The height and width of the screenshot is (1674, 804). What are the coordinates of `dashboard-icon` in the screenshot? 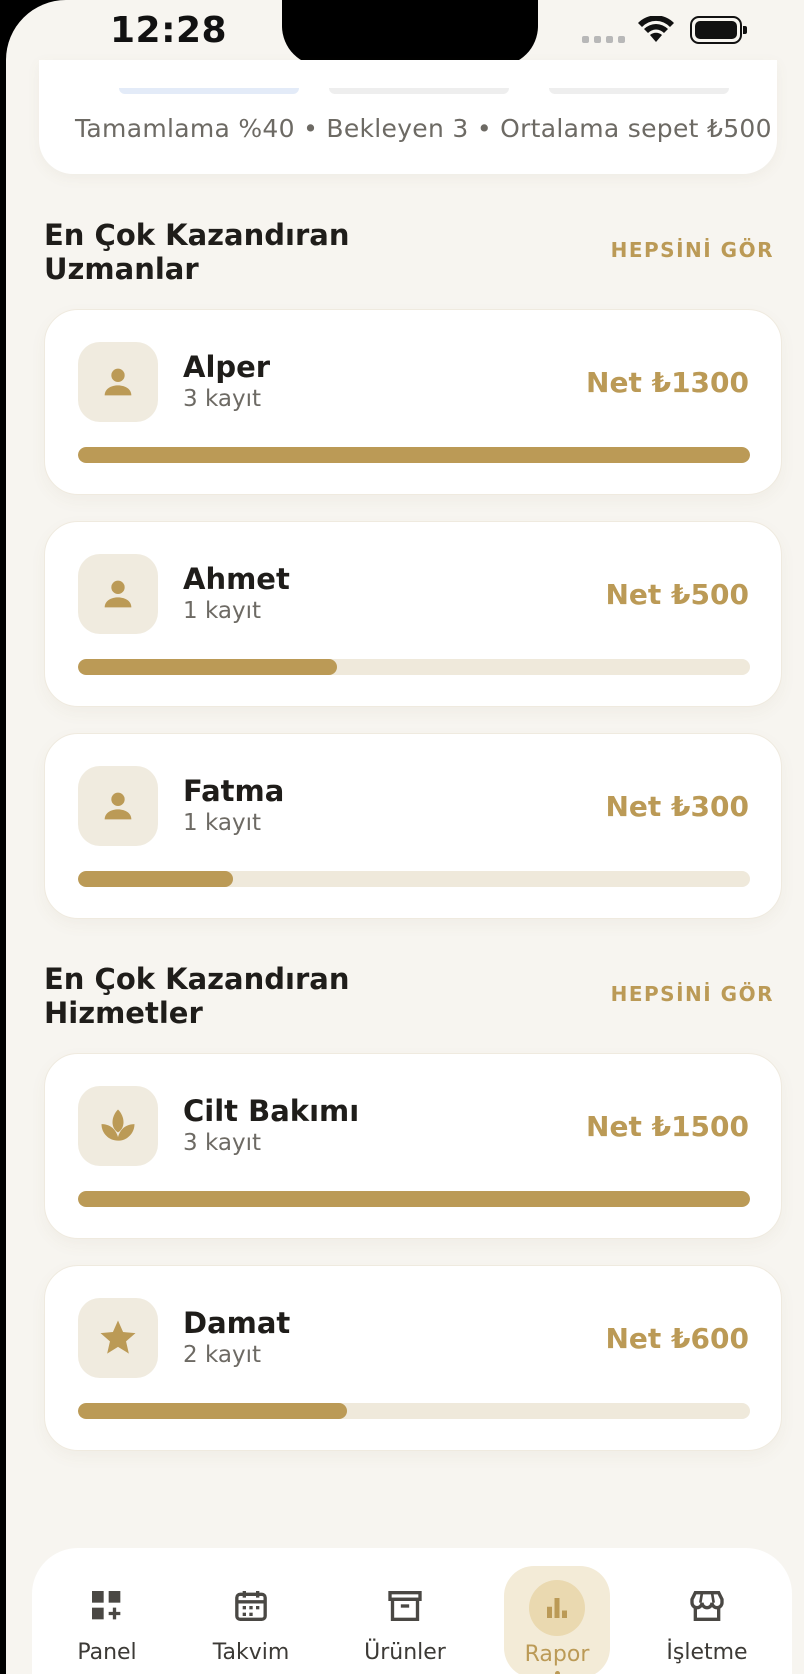 It's located at (107, 1598).